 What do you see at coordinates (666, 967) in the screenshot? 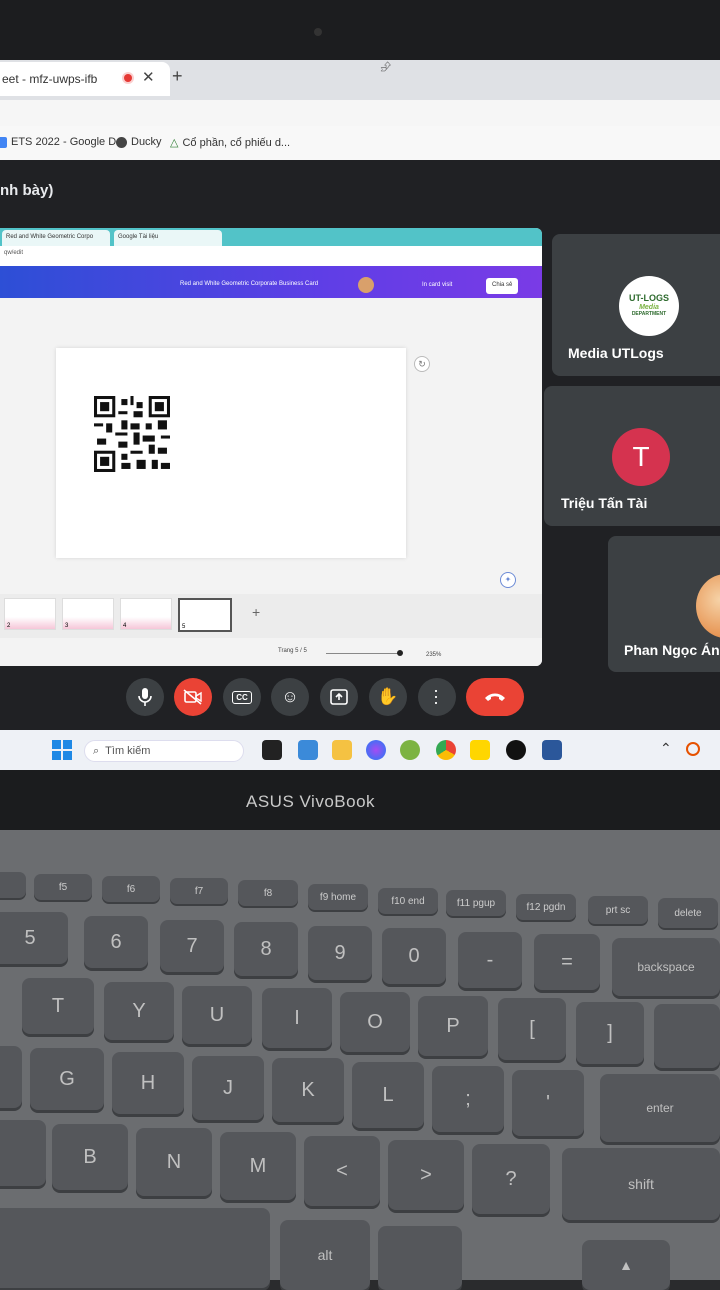
I see `key-backspace: backspace` at bounding box center [666, 967].